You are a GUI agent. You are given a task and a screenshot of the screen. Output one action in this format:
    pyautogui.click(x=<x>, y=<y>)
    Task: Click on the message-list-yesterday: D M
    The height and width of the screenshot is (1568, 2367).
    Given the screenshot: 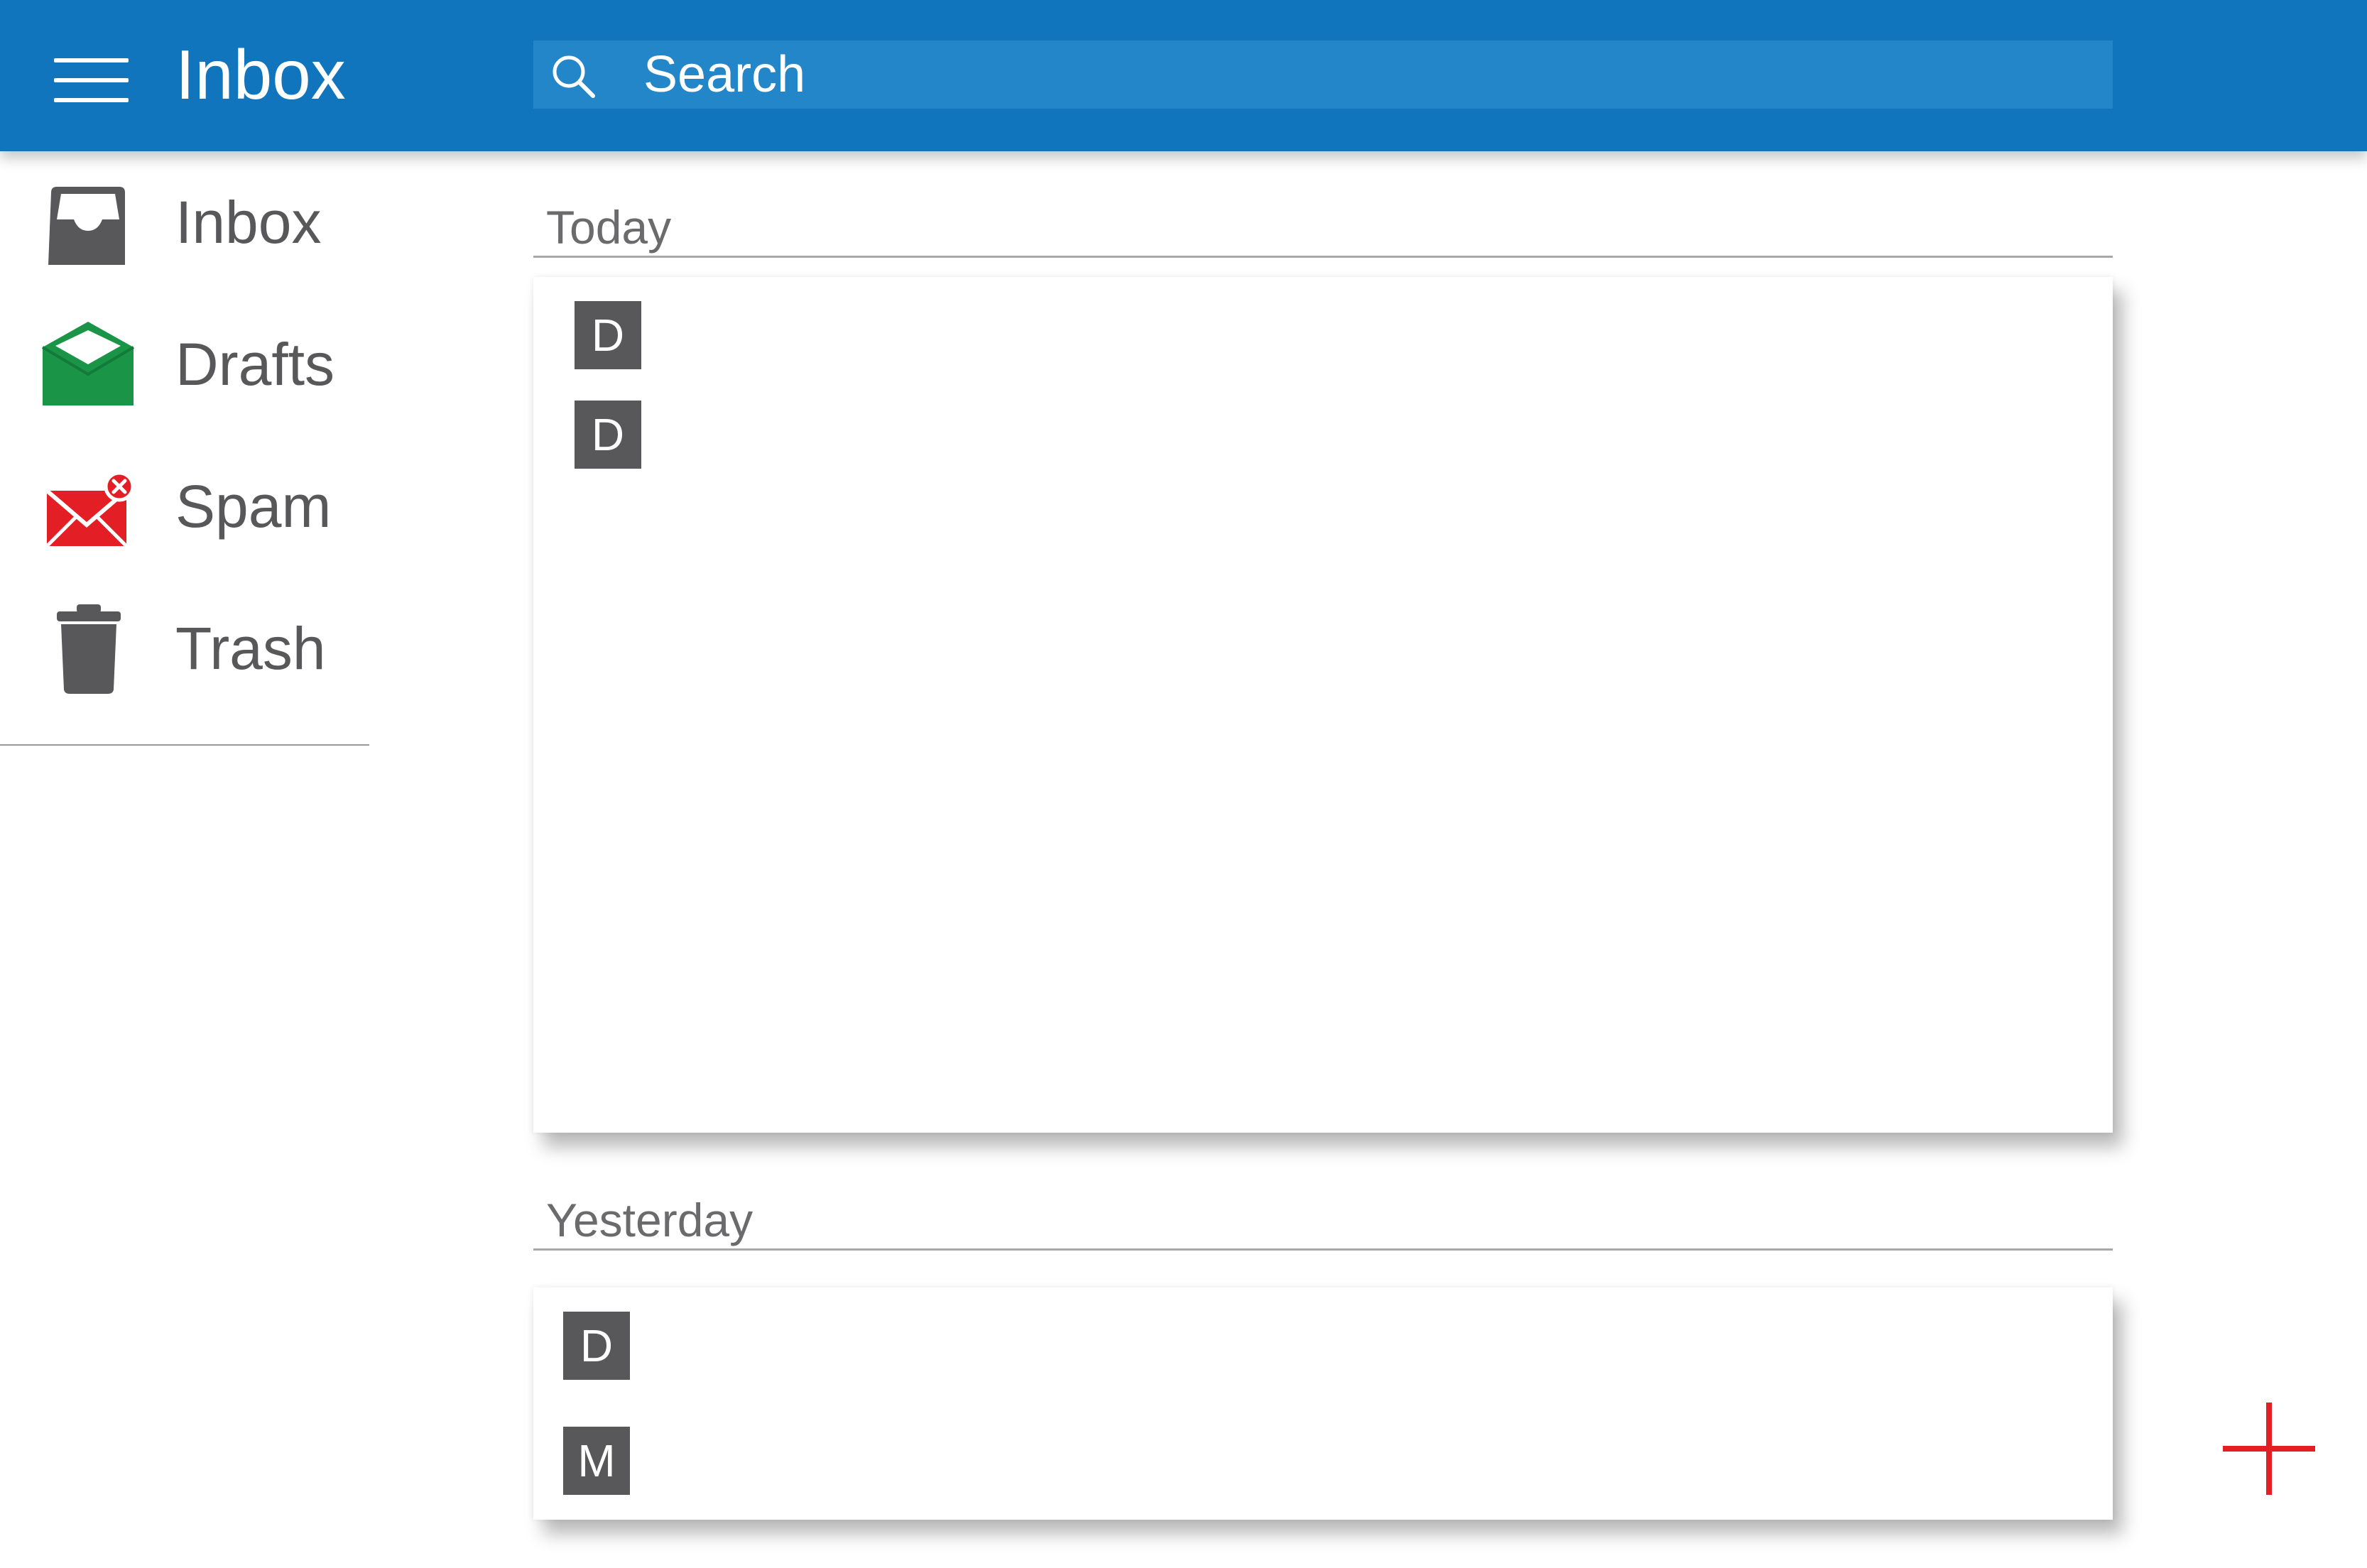 What is the action you would take?
    pyautogui.click(x=1323, y=1403)
    